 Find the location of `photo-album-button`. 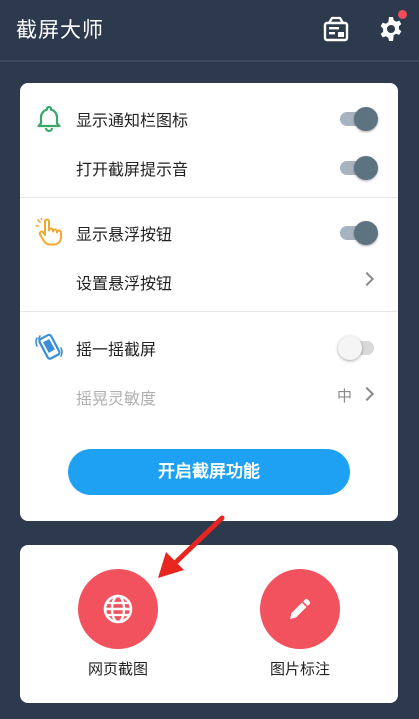

photo-album-button is located at coordinates (336, 29).